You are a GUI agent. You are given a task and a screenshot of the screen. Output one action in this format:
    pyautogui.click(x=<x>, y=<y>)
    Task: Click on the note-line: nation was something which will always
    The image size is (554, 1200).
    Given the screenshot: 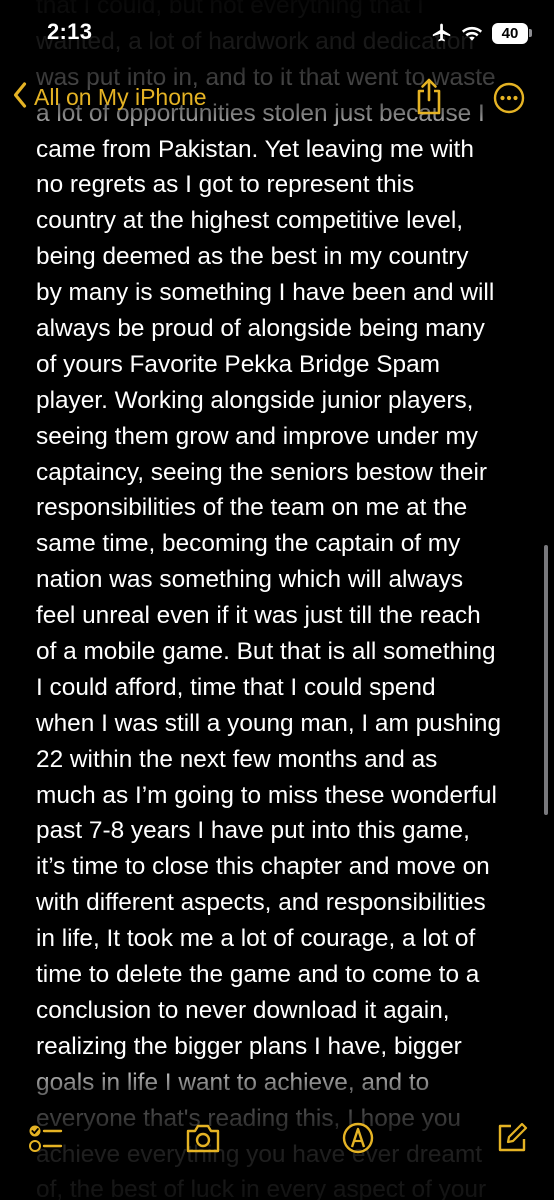 What is the action you would take?
    pyautogui.click(x=279, y=580)
    